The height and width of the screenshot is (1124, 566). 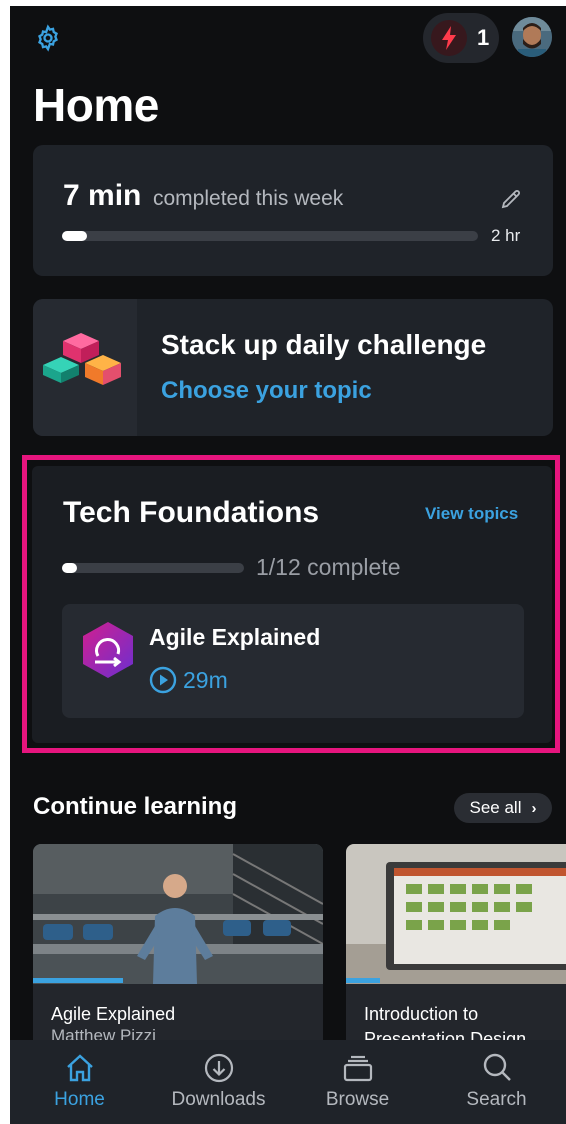 I want to click on course-duration-text: 29m, so click(x=205, y=679).